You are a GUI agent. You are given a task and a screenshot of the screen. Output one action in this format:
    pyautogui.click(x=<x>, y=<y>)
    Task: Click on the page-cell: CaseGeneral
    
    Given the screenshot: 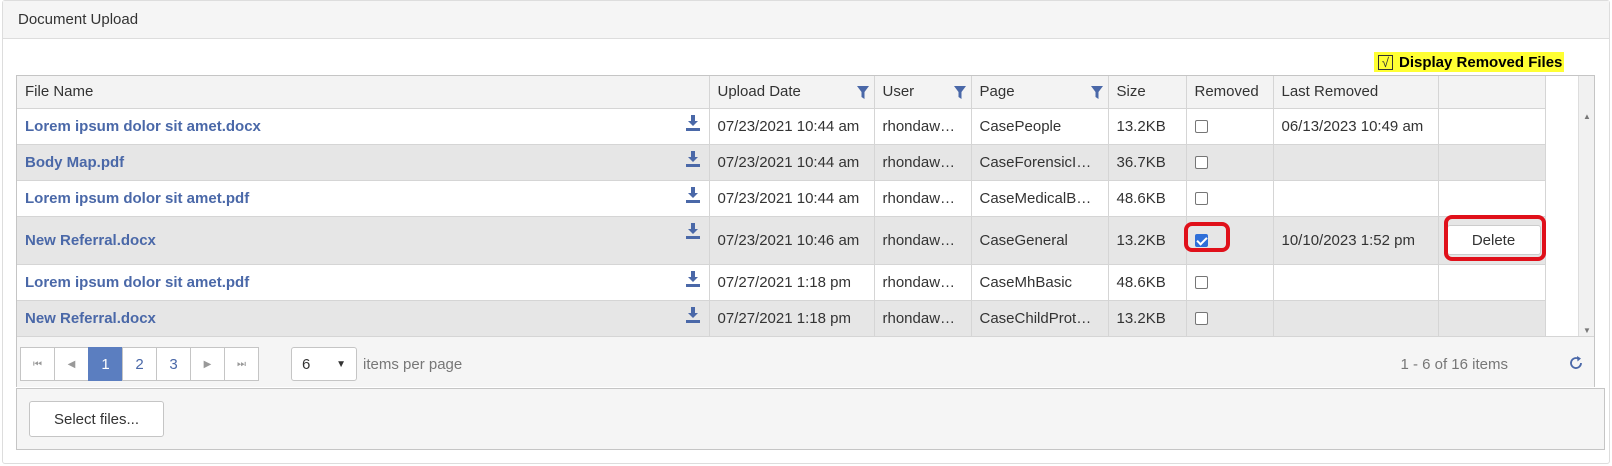 What is the action you would take?
    pyautogui.click(x=1040, y=240)
    